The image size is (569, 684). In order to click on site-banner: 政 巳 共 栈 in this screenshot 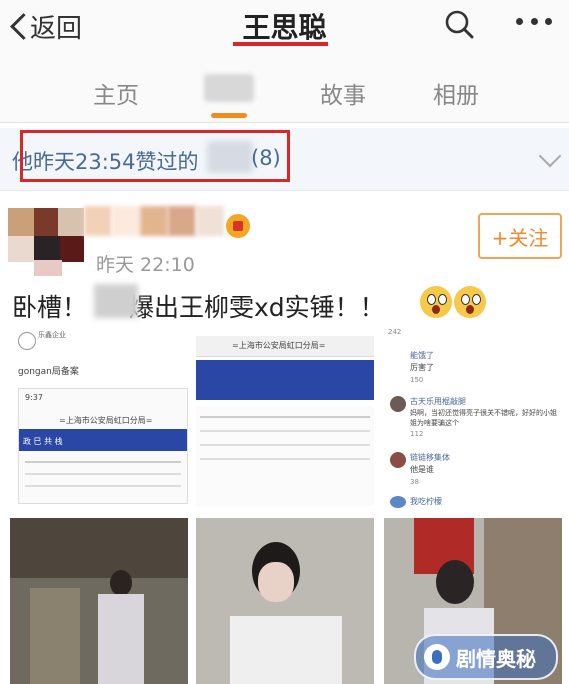, I will do `click(43, 441)`.